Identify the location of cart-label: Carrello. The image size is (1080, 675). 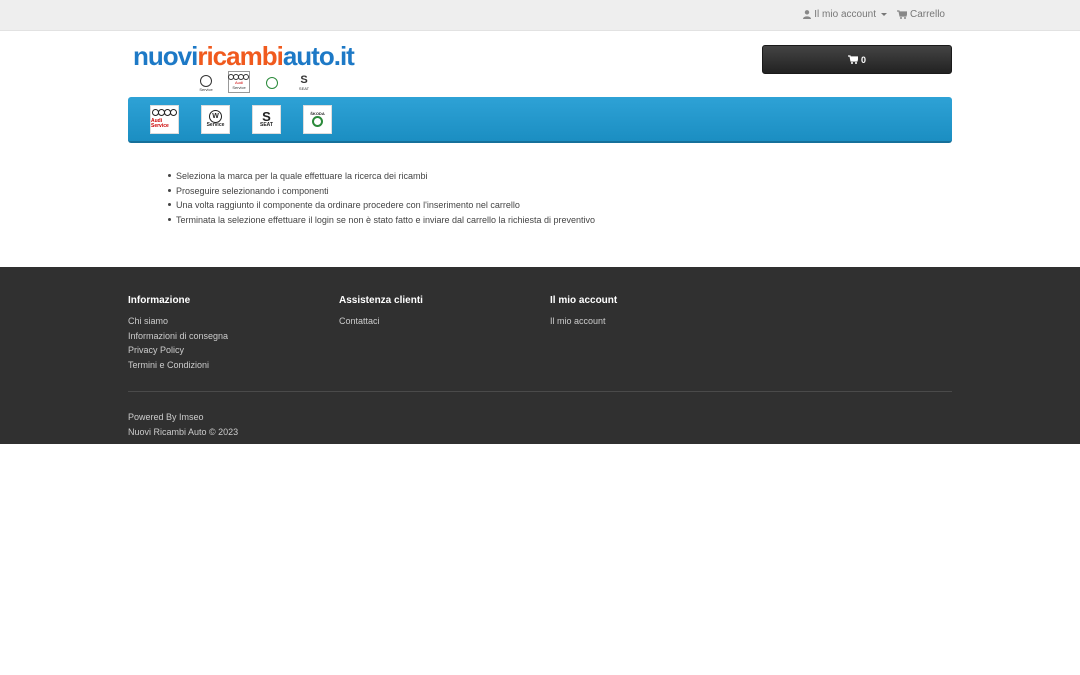
(927, 14).